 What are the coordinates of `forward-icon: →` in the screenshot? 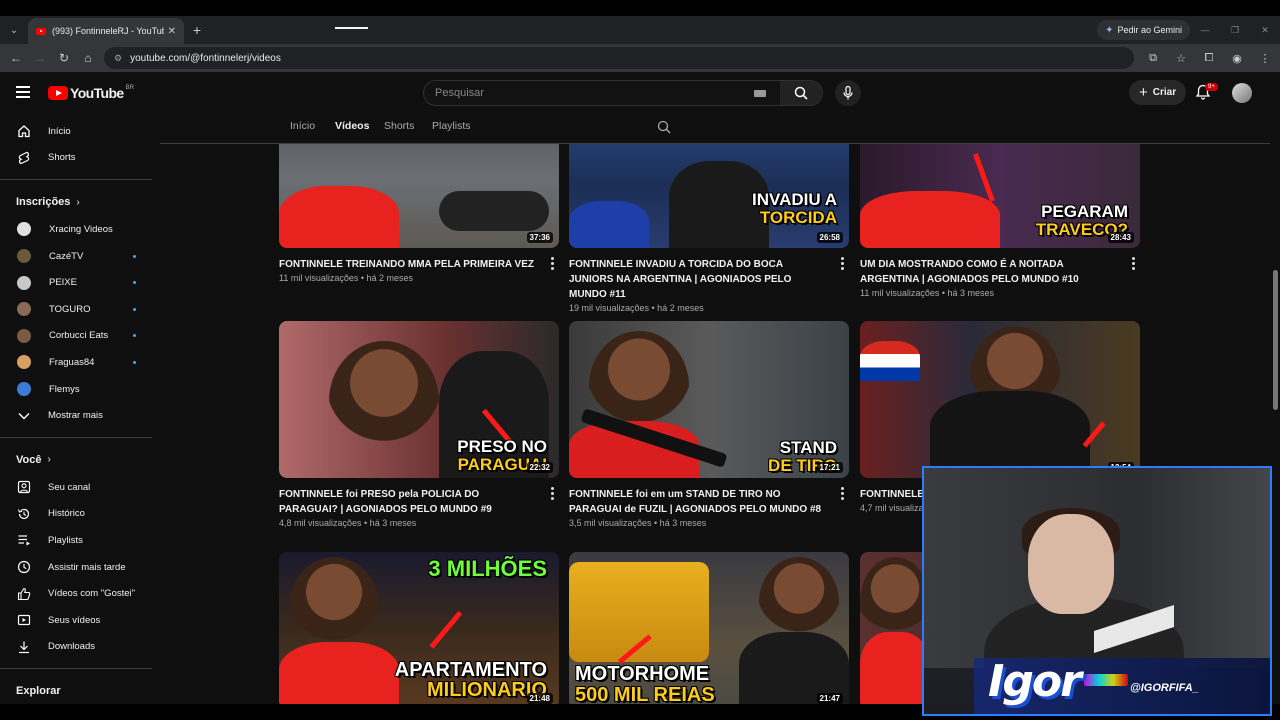 It's located at (40, 58).